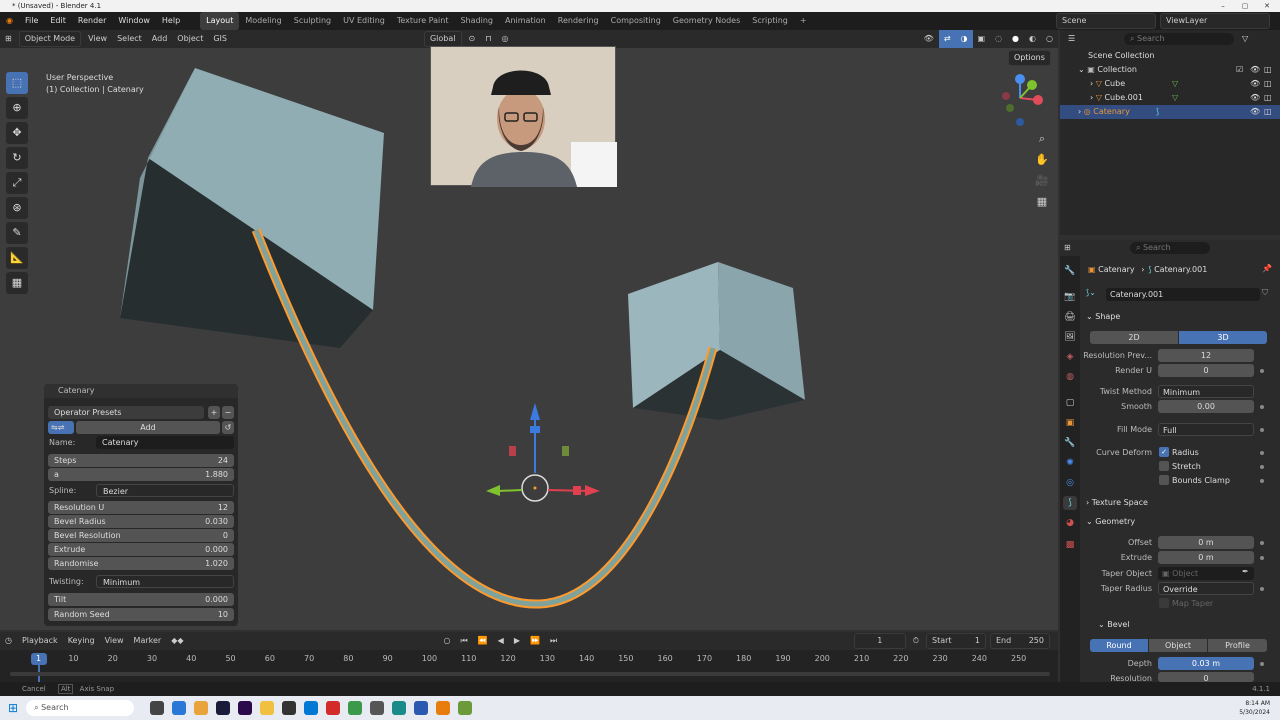  What do you see at coordinates (1029, 58) in the screenshot?
I see `options-dropdown: Options` at bounding box center [1029, 58].